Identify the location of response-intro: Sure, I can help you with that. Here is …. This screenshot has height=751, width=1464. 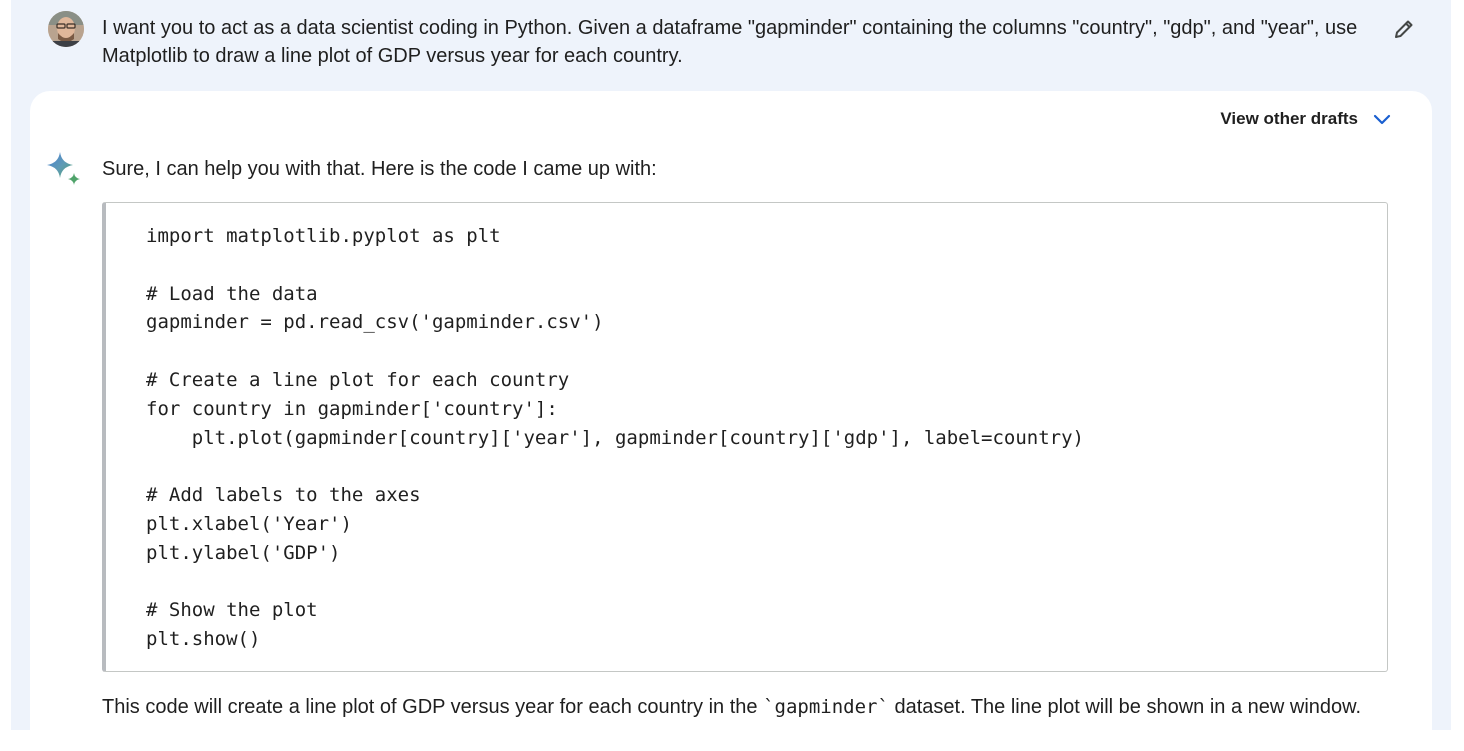
(379, 169).